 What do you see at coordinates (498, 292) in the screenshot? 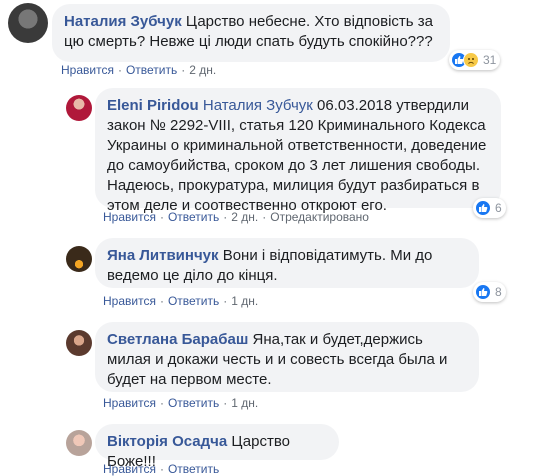
I see `reaction-count: 8` at bounding box center [498, 292].